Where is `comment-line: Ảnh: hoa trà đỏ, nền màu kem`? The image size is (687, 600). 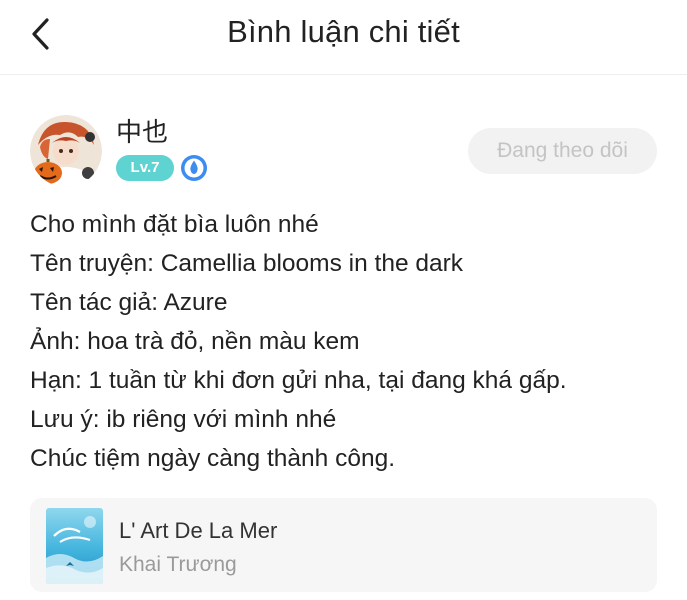
comment-line: Ảnh: hoa trà đỏ, nền màu kem is located at coordinates (195, 341).